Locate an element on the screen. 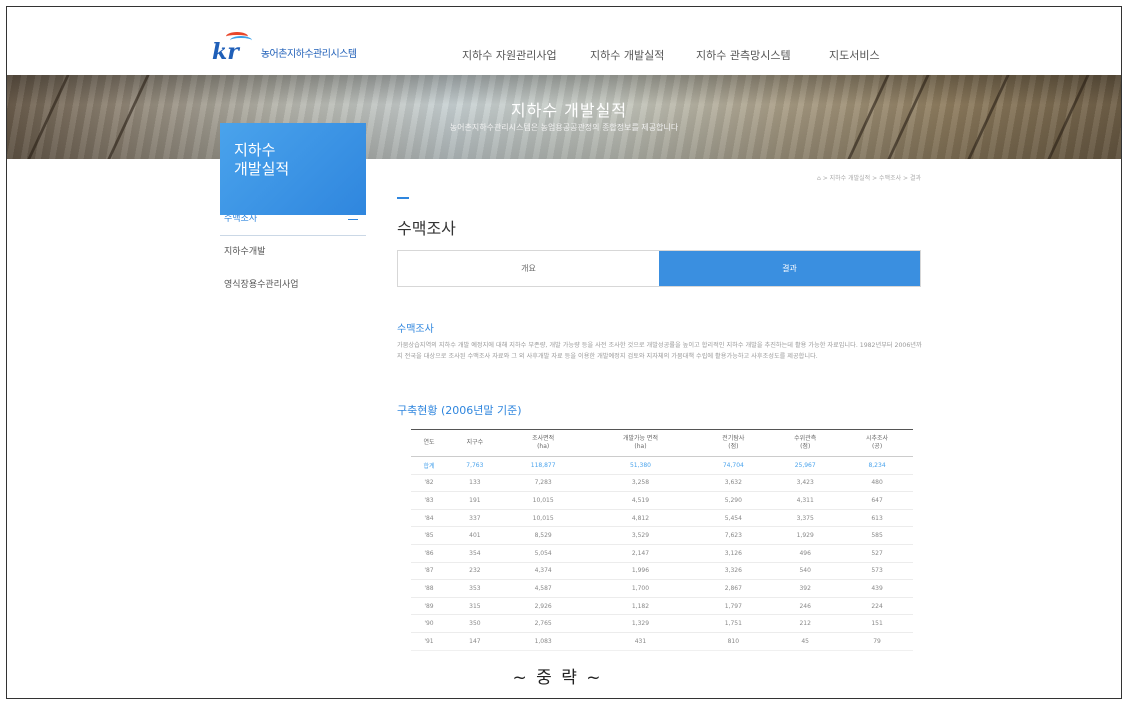 This screenshot has width=1128, height=705. table-cell: 613 is located at coordinates (877, 518).